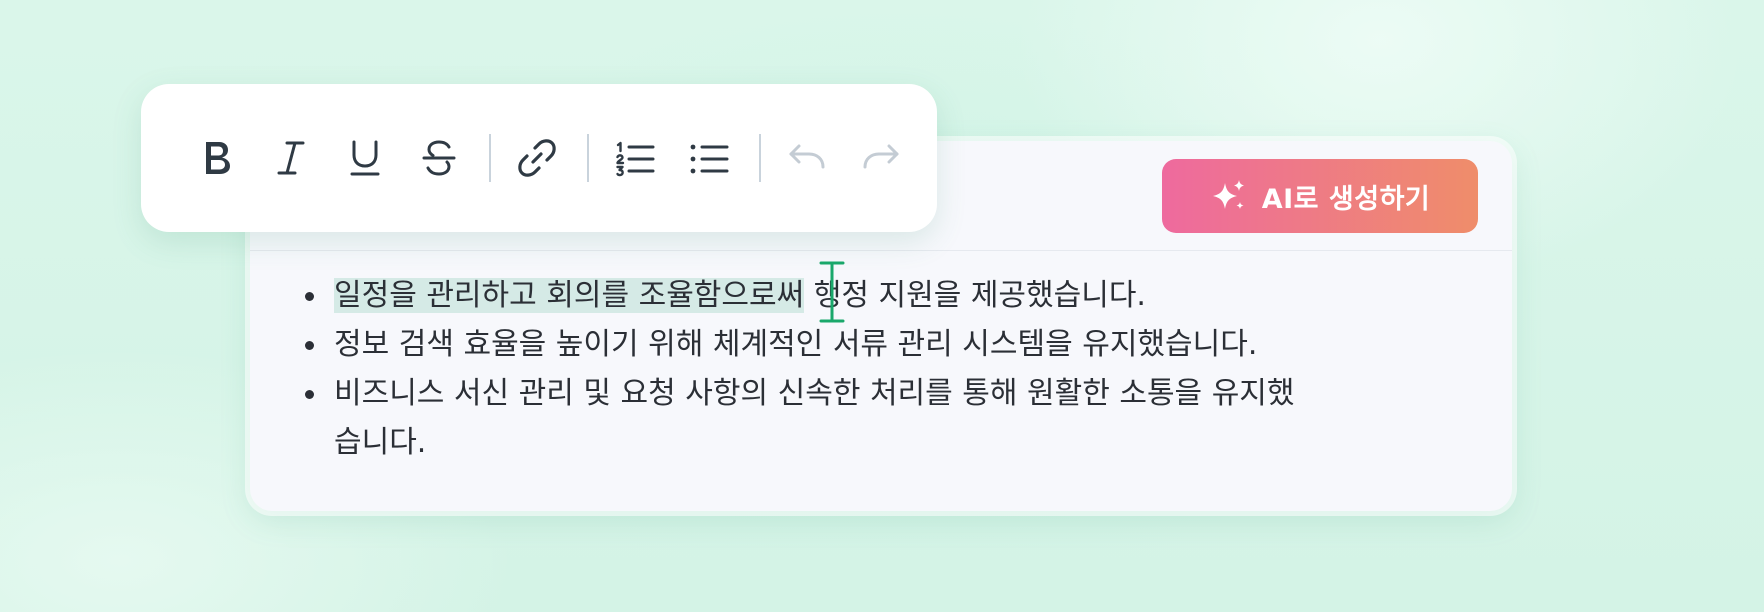  I want to click on list-item: 정보 검색 효율을 높이기 위해 체계적인 서류 관리 시스템을 유지했습니다., so click(872, 344).